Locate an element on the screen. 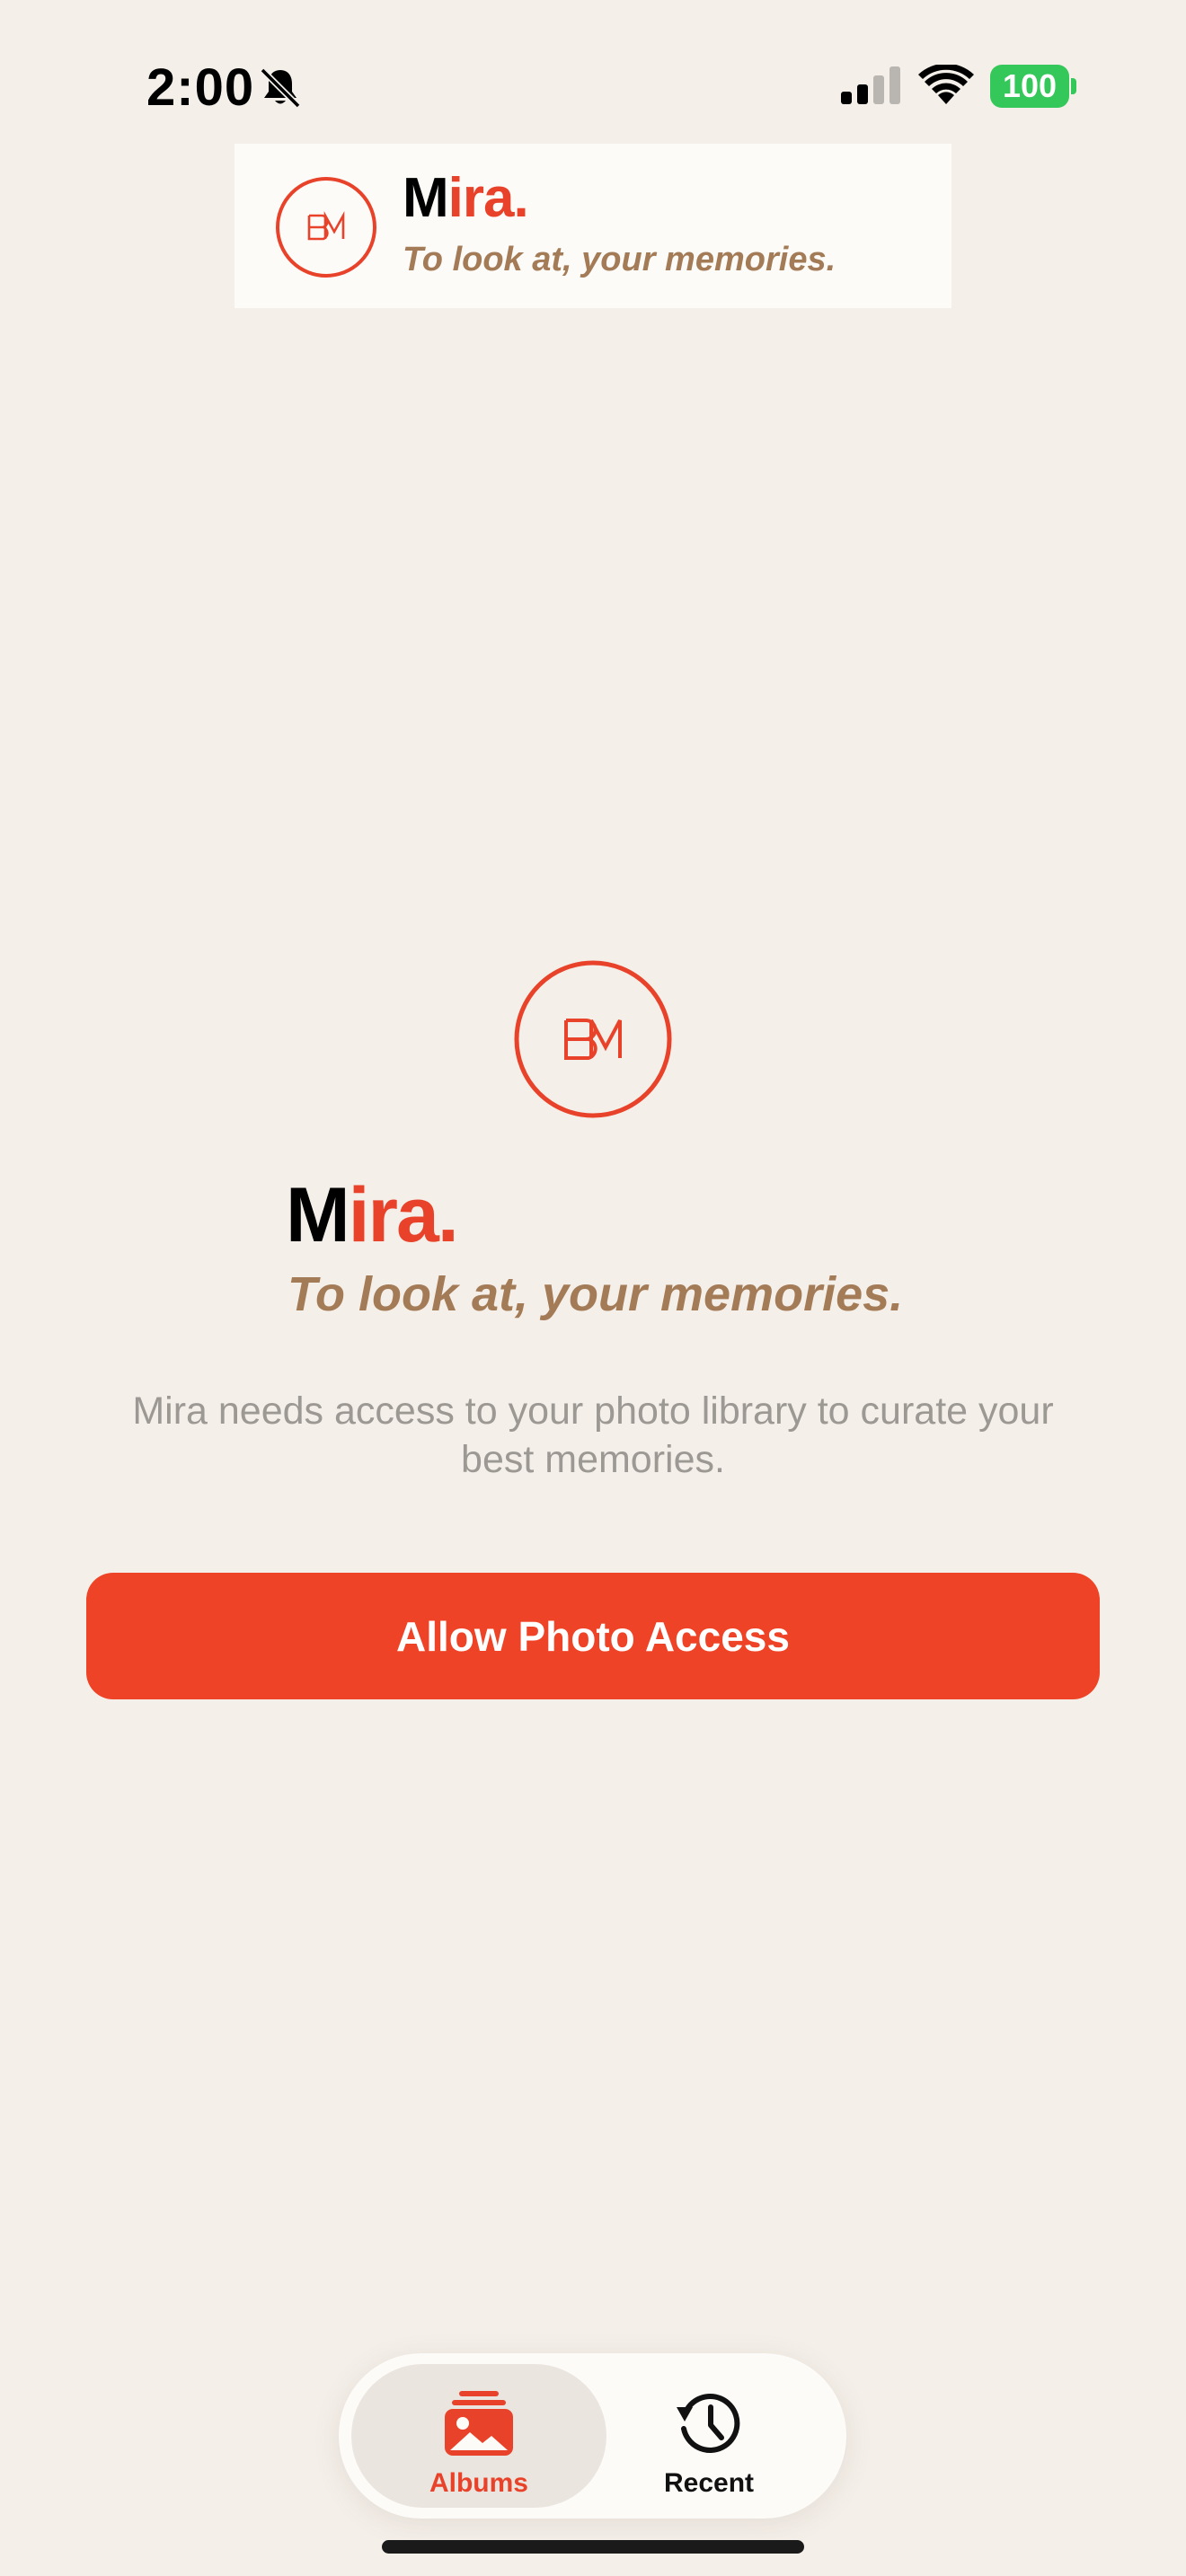 The image size is (1186, 2576). app-banner: Mira. To look at, your memories. is located at coordinates (593, 226).